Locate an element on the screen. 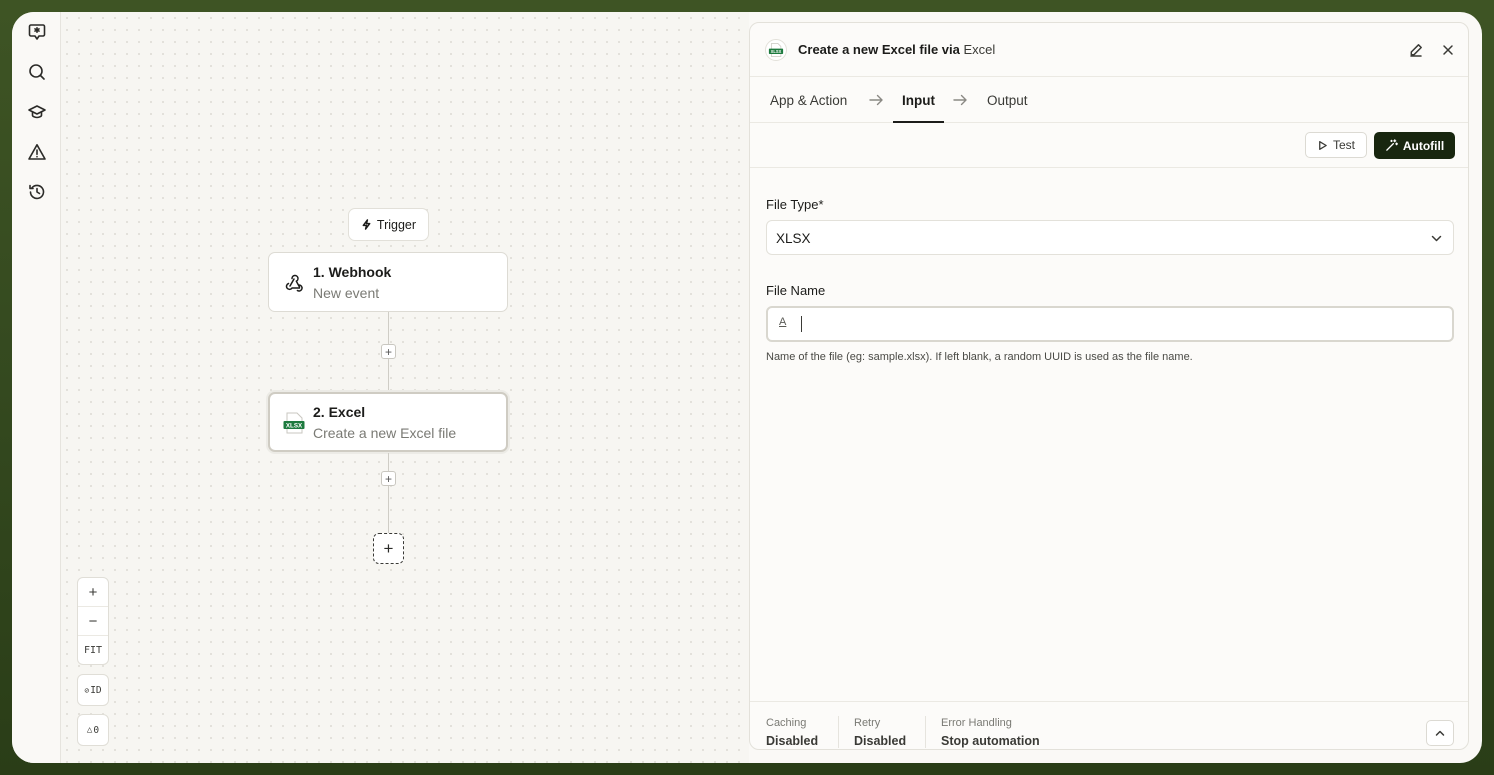 This screenshot has width=1494, height=775. edit-icon is located at coordinates (1416, 50).